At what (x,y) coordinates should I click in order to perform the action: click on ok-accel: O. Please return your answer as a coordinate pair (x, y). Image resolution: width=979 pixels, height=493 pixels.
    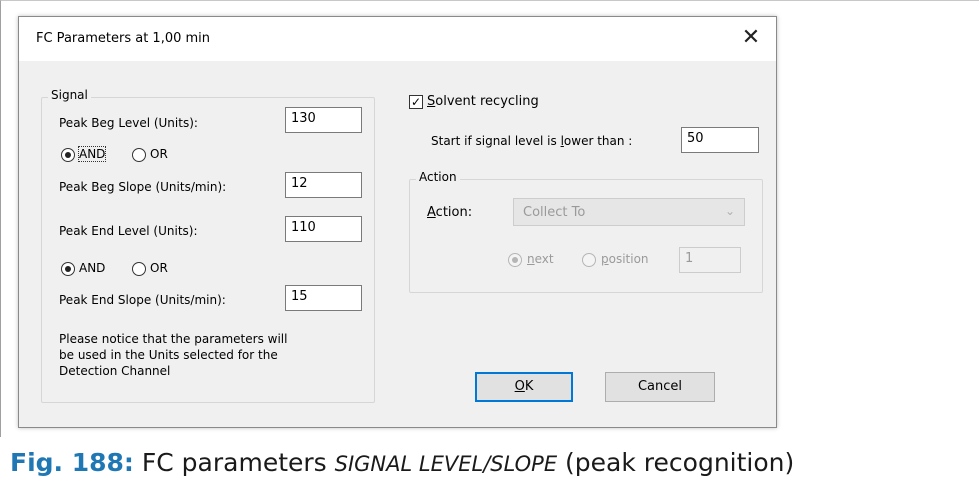
    Looking at the image, I should click on (519, 386).